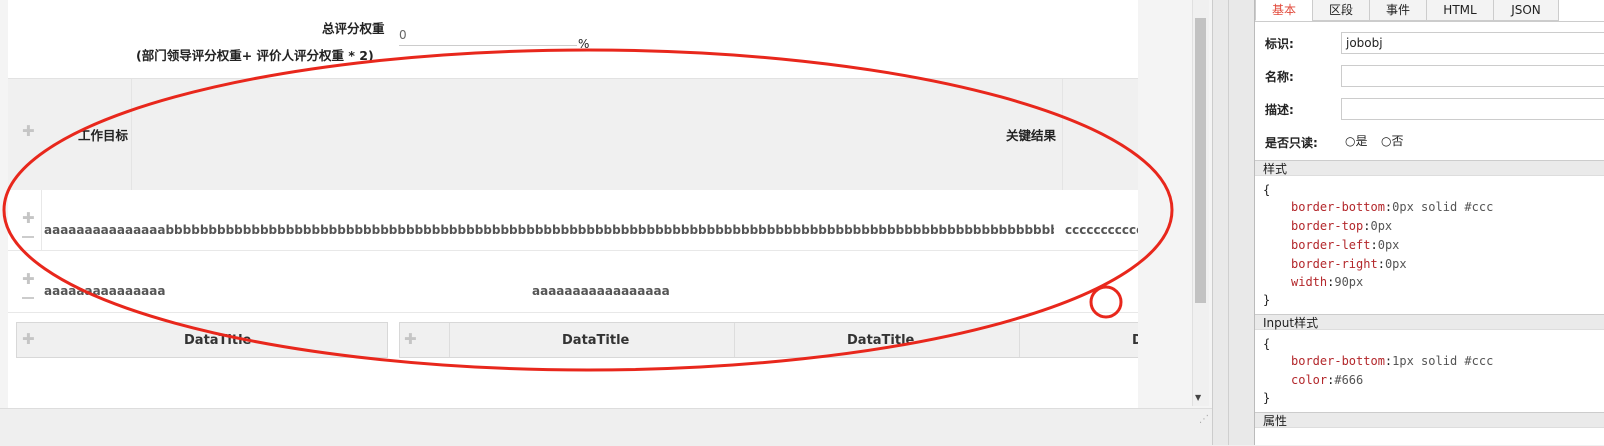  Describe the element at coordinates (606, 427) in the screenshot. I see `horizontal-scrollbar` at that location.